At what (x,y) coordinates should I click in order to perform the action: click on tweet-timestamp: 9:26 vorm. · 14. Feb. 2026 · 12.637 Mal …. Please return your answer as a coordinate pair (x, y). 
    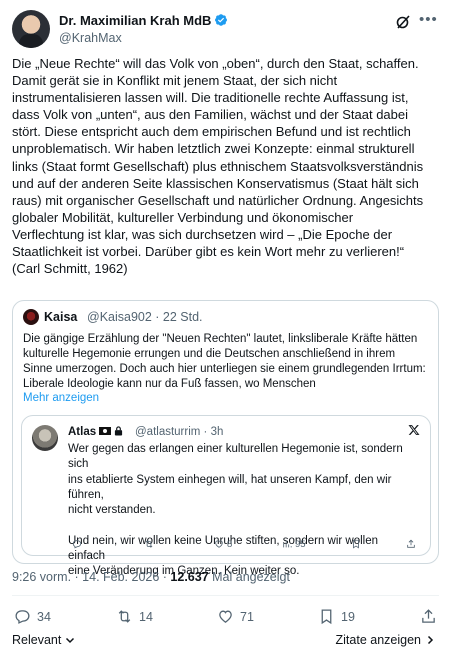
    Looking at the image, I should click on (151, 577).